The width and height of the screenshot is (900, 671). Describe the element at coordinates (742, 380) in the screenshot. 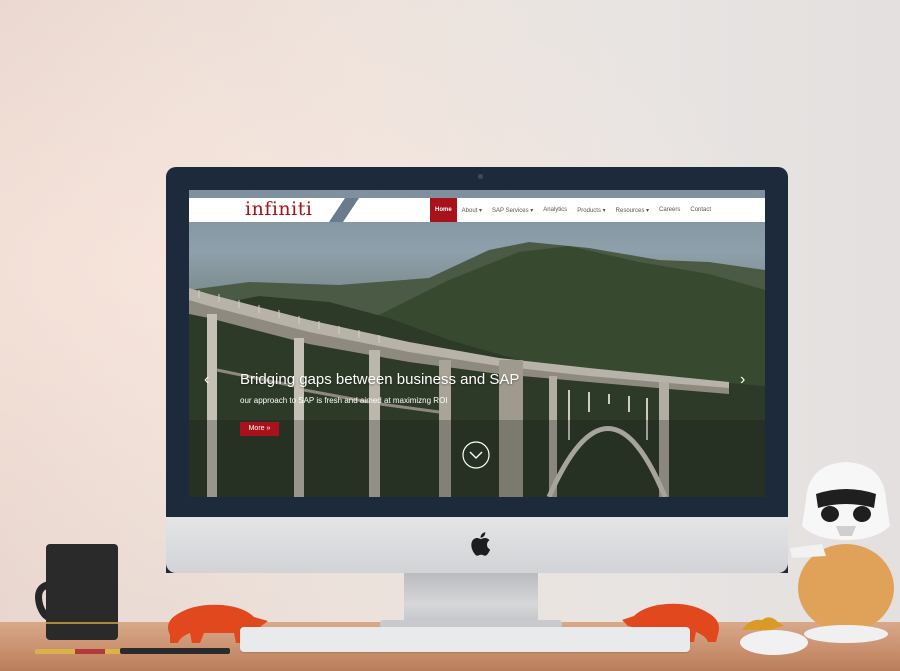

I see `carousel-next-icon: ›` at that location.